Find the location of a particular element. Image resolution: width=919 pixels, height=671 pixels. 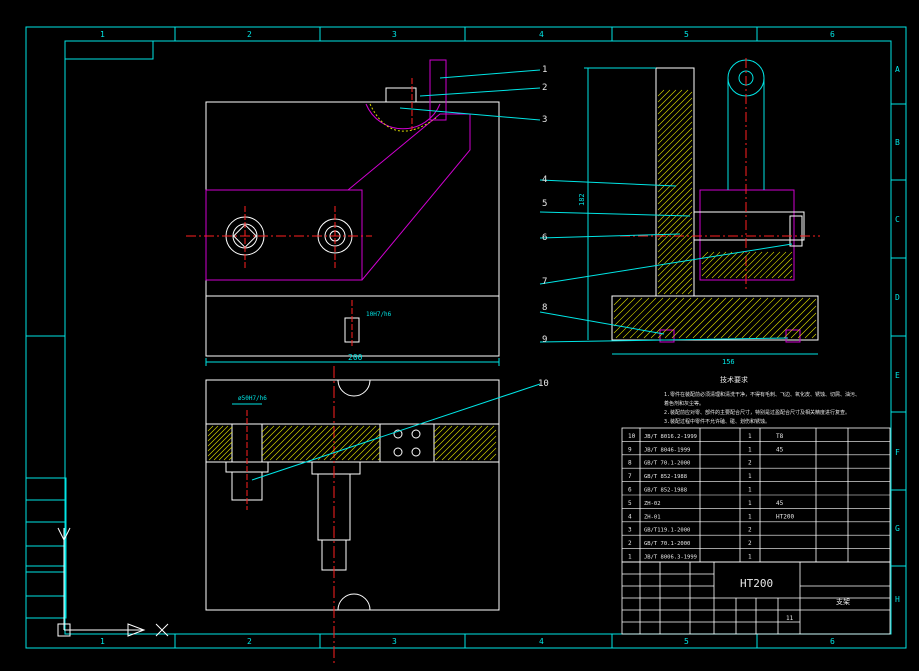

column-label-bottom: 3 is located at coordinates (394, 641).